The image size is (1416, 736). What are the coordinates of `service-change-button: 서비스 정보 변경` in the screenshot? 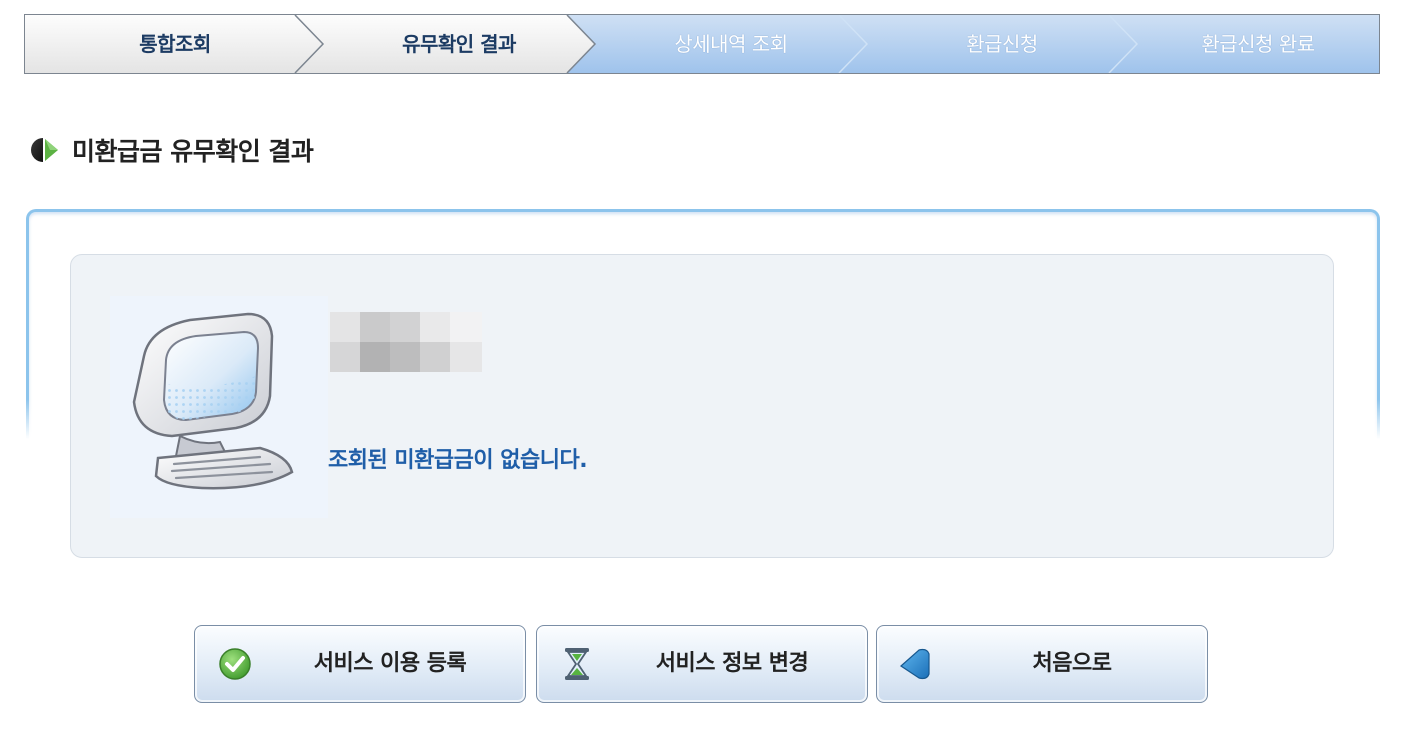 It's located at (702, 664).